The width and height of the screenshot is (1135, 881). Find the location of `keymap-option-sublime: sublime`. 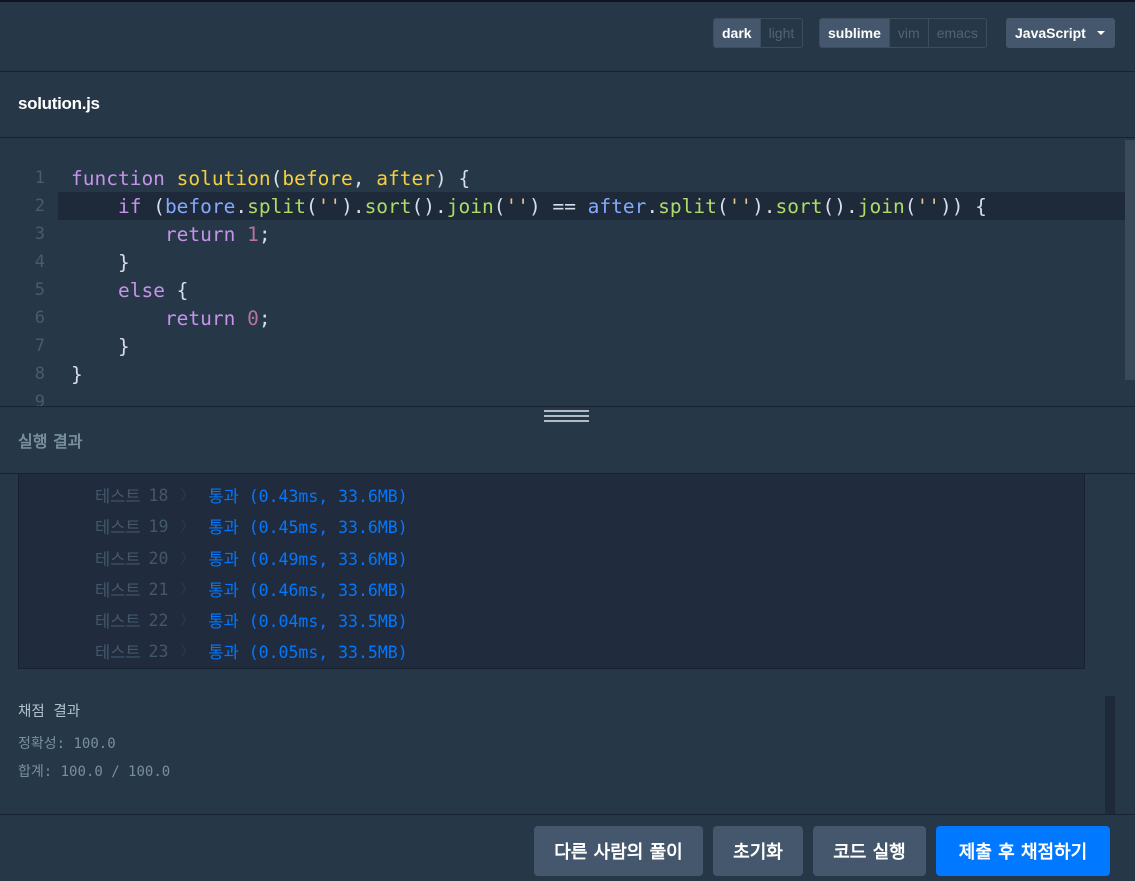

keymap-option-sublime: sublime is located at coordinates (855, 33).